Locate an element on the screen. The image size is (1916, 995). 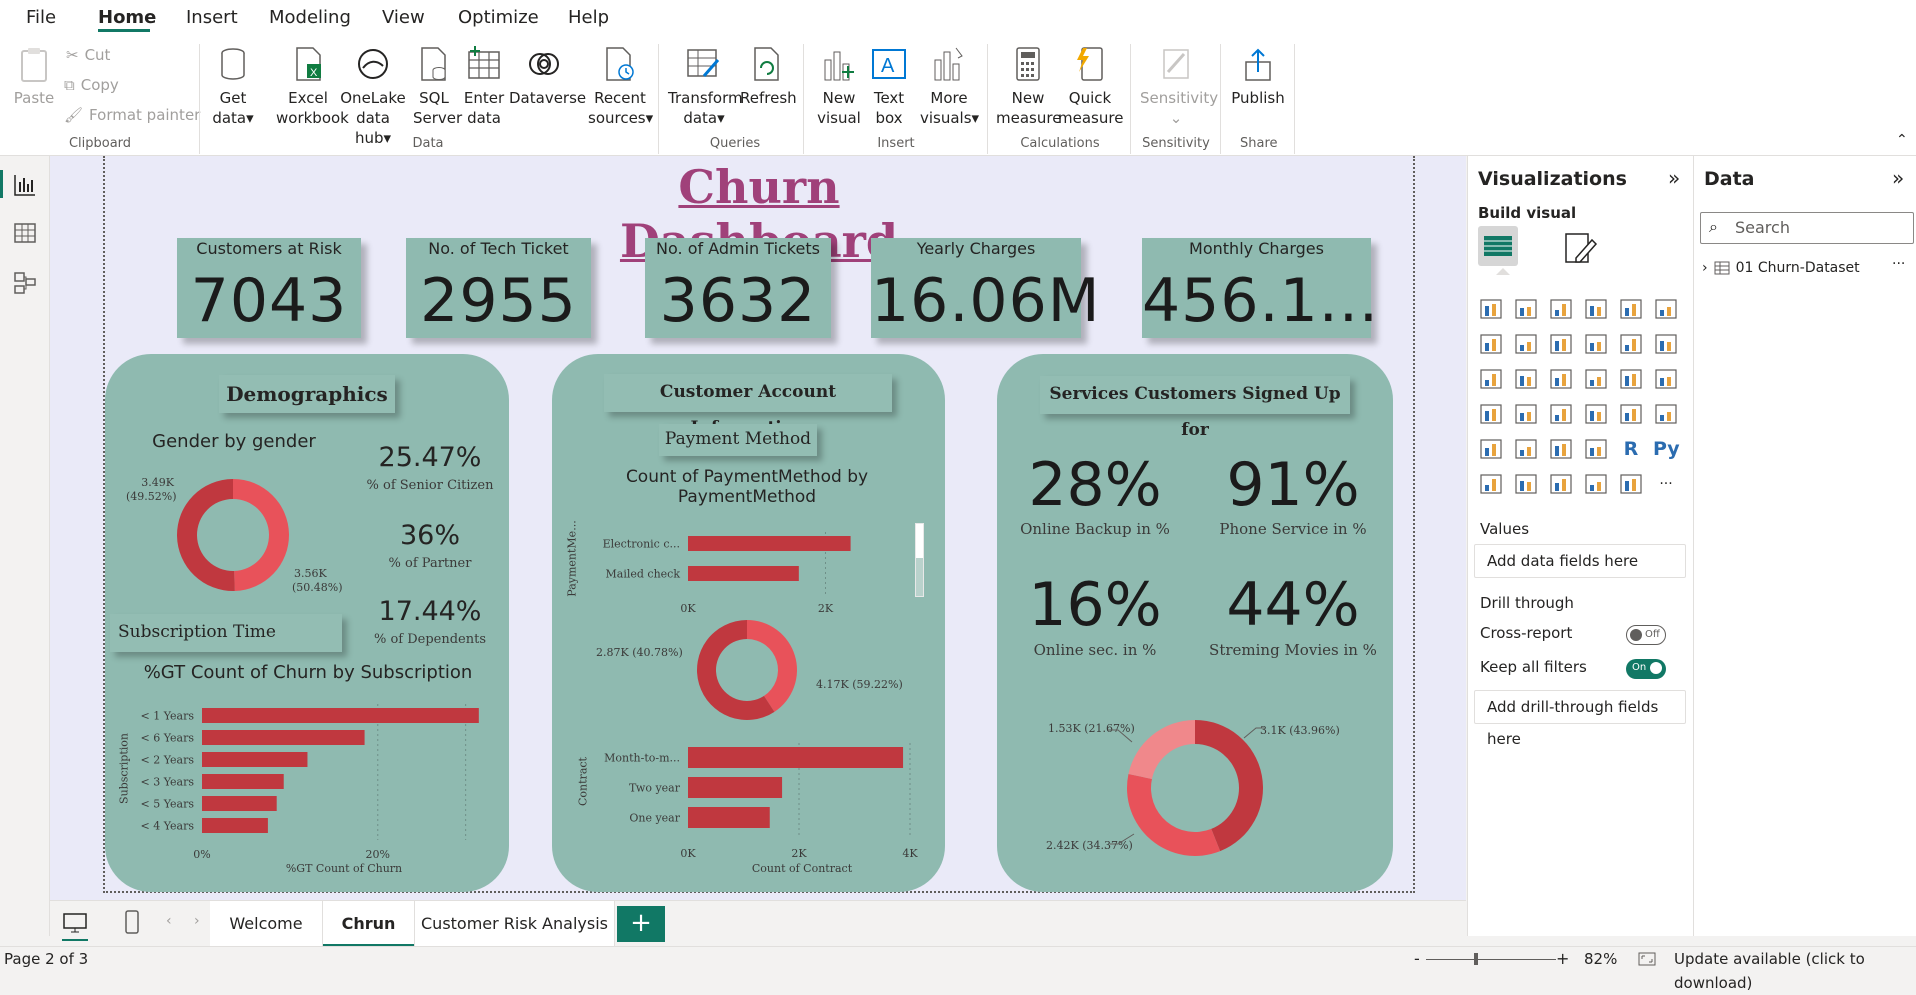
collapse-ribbon-icon: ⌃ is located at coordinates (1902, 140).